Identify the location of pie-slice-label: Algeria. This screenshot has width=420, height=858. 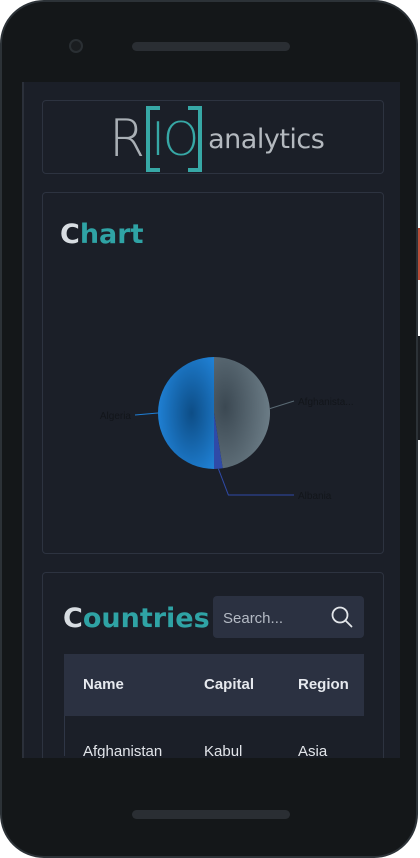
(116, 416).